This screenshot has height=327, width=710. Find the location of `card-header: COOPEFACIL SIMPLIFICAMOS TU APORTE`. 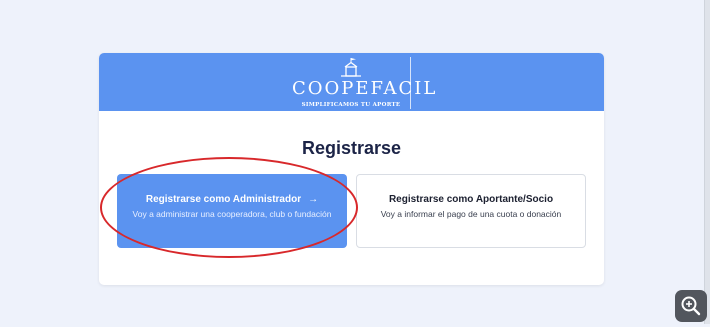

card-header: COOPEFACIL SIMPLIFICAMOS TU APORTE is located at coordinates (351, 82).